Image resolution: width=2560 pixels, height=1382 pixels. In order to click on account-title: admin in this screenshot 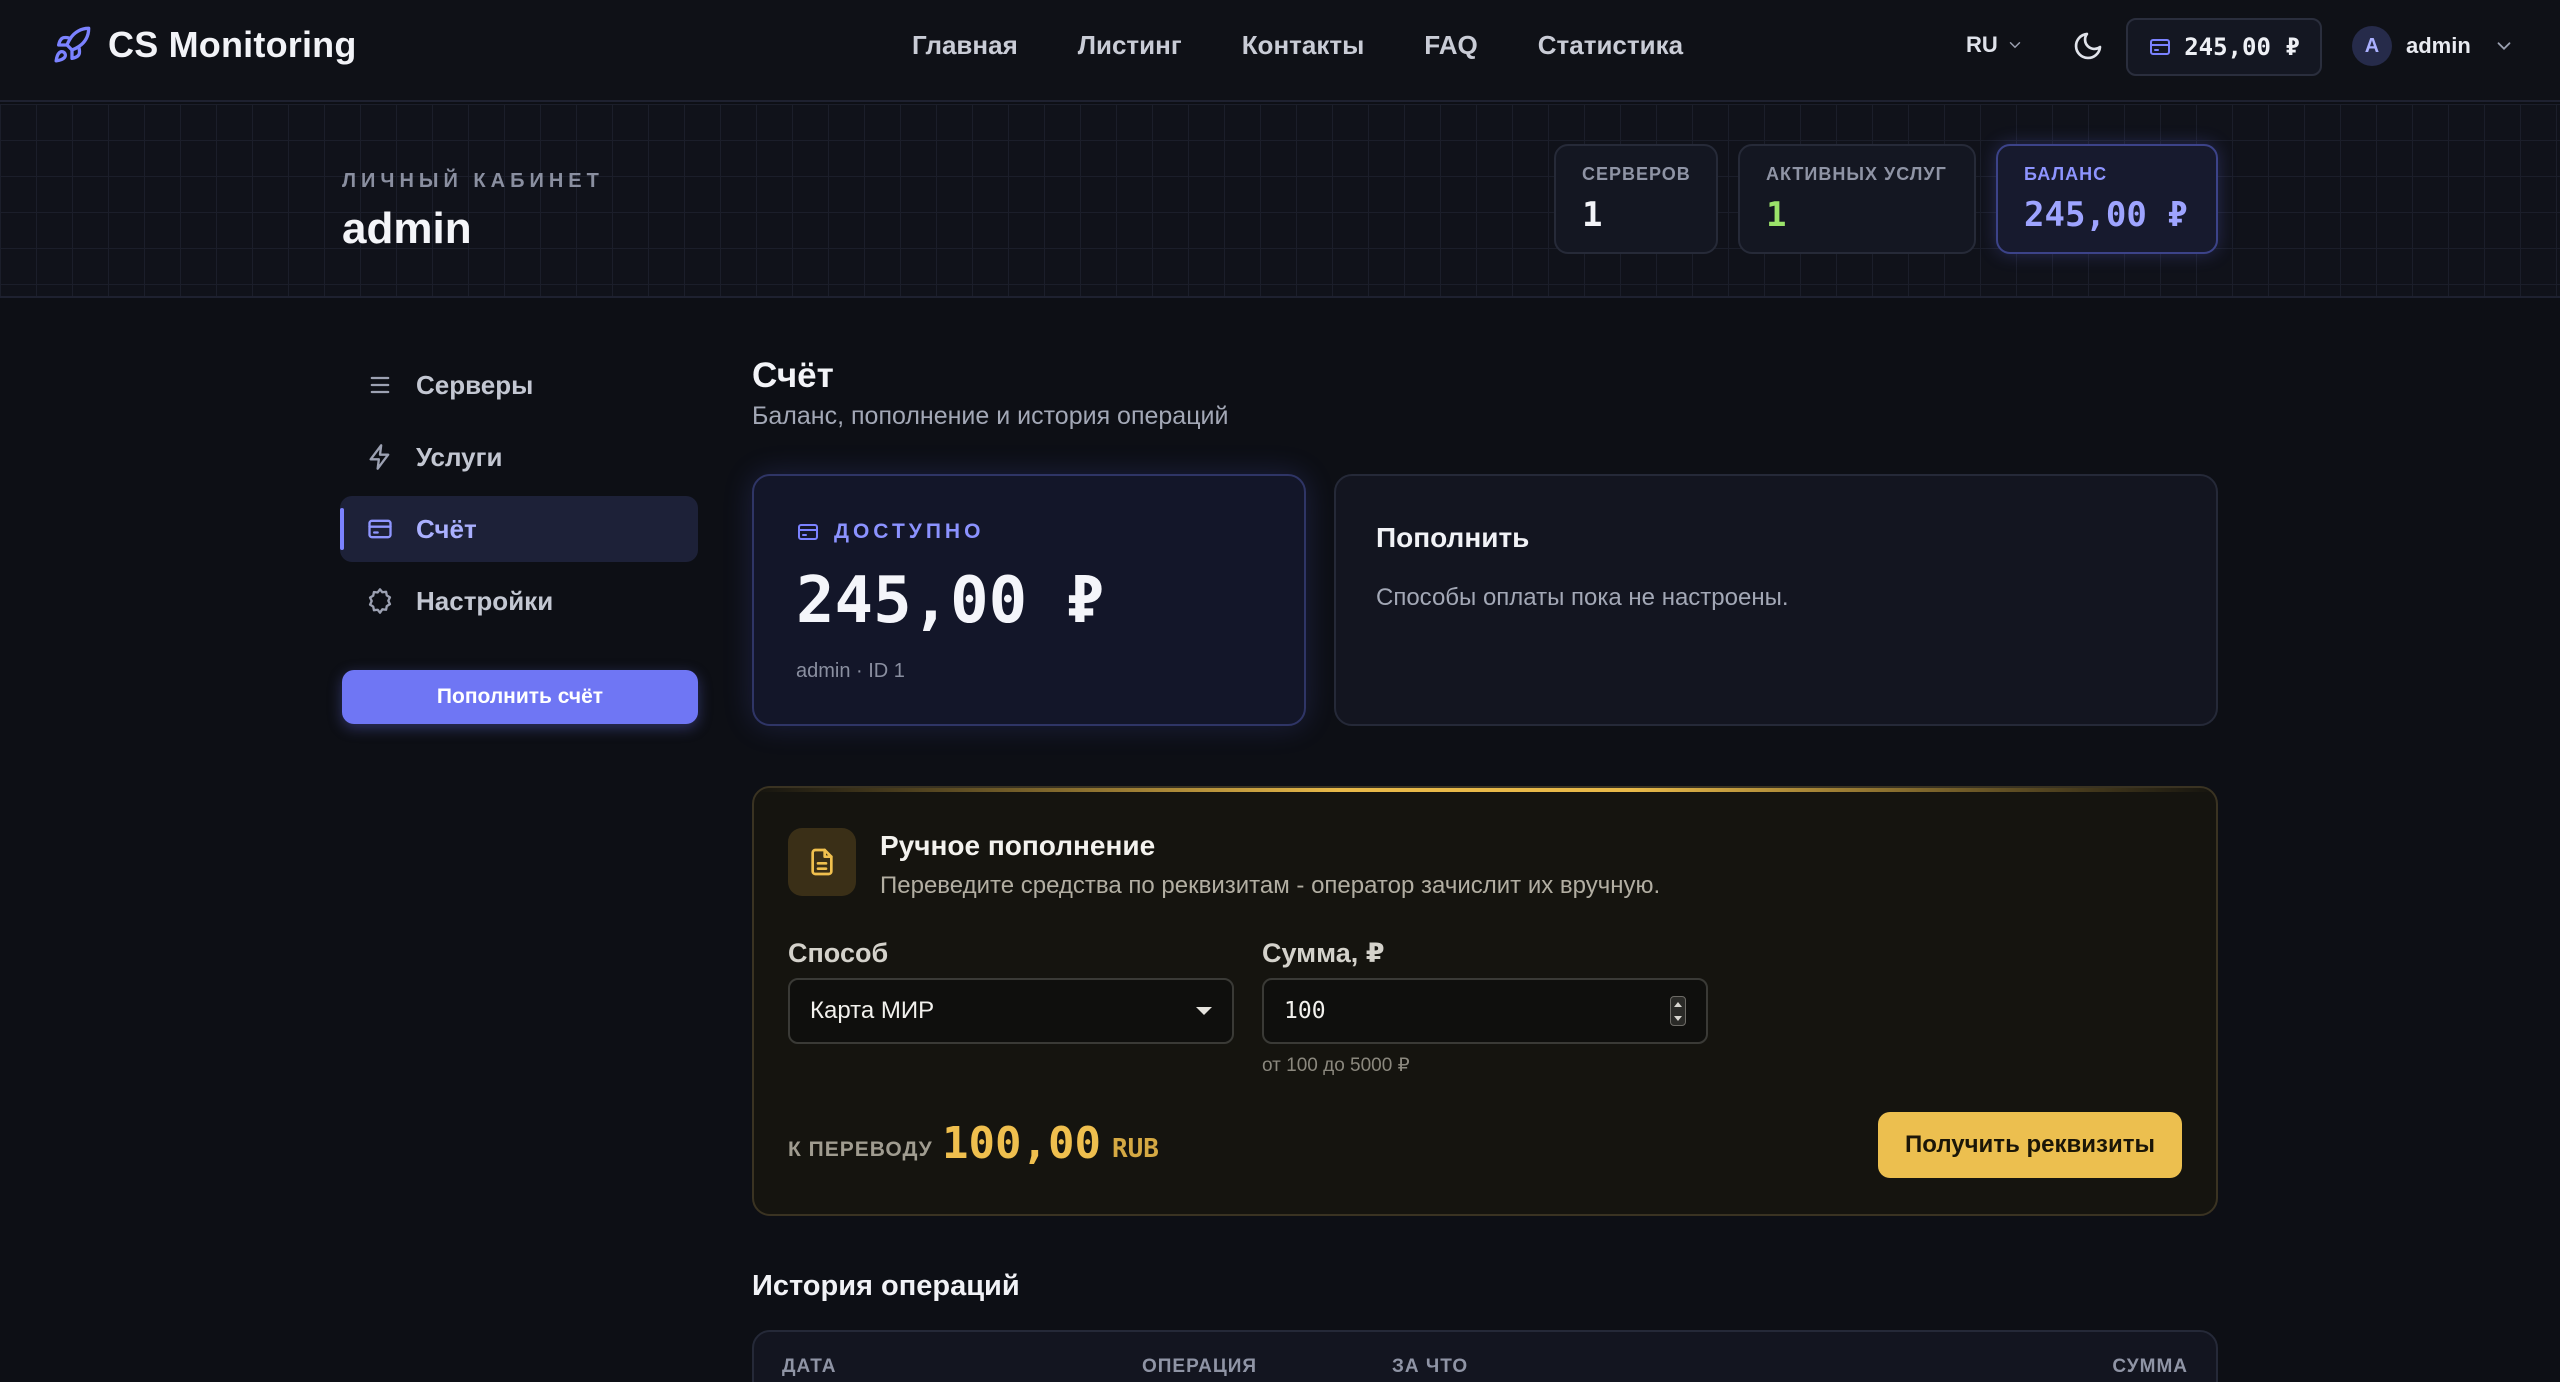, I will do `click(407, 228)`.